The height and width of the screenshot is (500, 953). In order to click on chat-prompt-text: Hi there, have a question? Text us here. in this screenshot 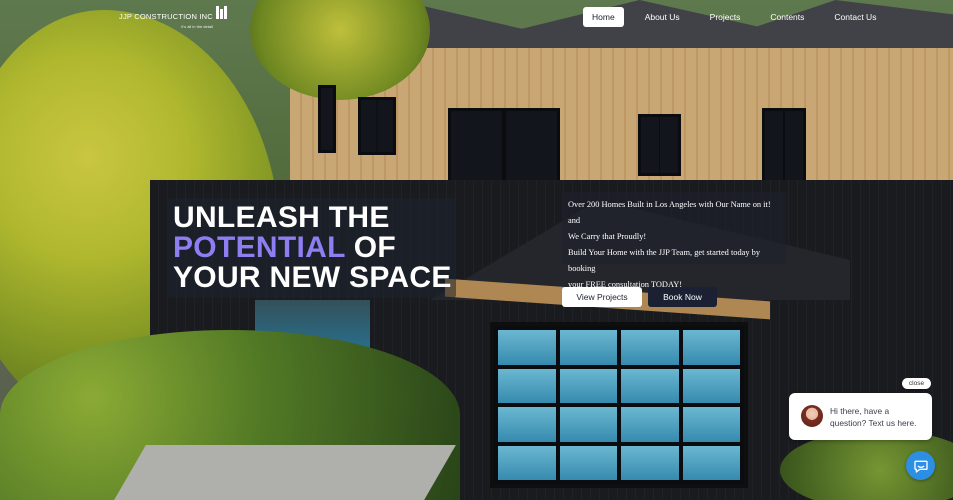, I will do `click(873, 417)`.